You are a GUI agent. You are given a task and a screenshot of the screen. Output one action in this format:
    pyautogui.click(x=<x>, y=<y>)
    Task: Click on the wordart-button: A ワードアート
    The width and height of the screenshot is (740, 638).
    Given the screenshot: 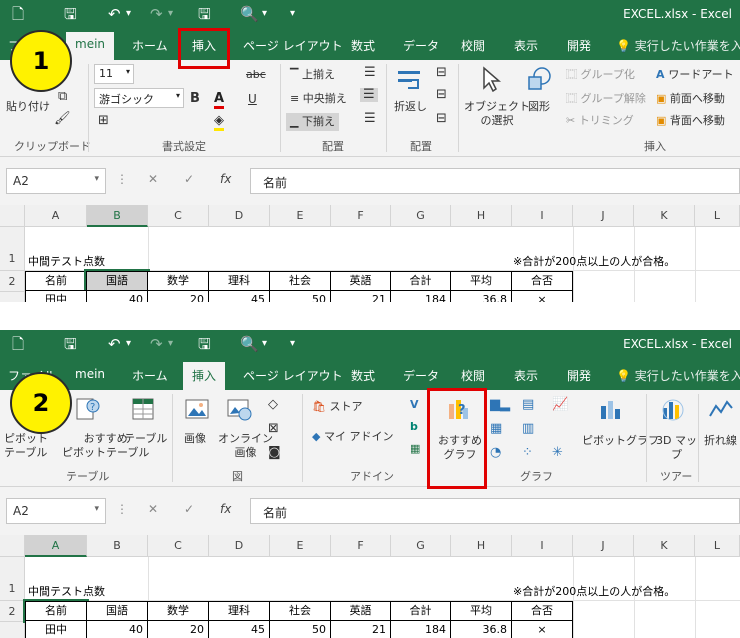 What is the action you would take?
    pyautogui.click(x=695, y=75)
    